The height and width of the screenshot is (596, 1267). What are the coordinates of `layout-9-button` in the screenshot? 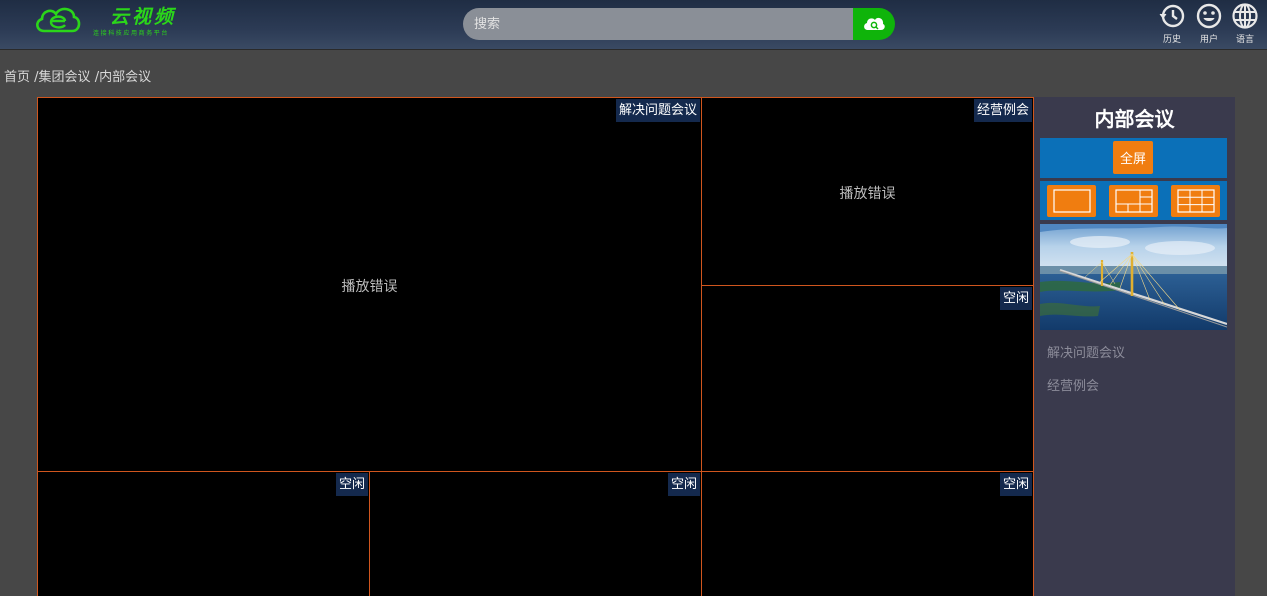 It's located at (1195, 201).